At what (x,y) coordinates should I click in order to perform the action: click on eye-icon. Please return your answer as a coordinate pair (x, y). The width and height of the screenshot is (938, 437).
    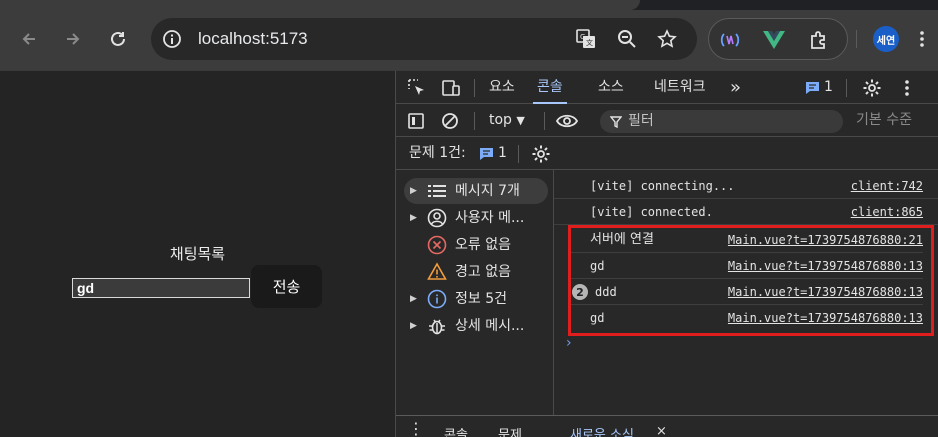
    Looking at the image, I should click on (567, 121).